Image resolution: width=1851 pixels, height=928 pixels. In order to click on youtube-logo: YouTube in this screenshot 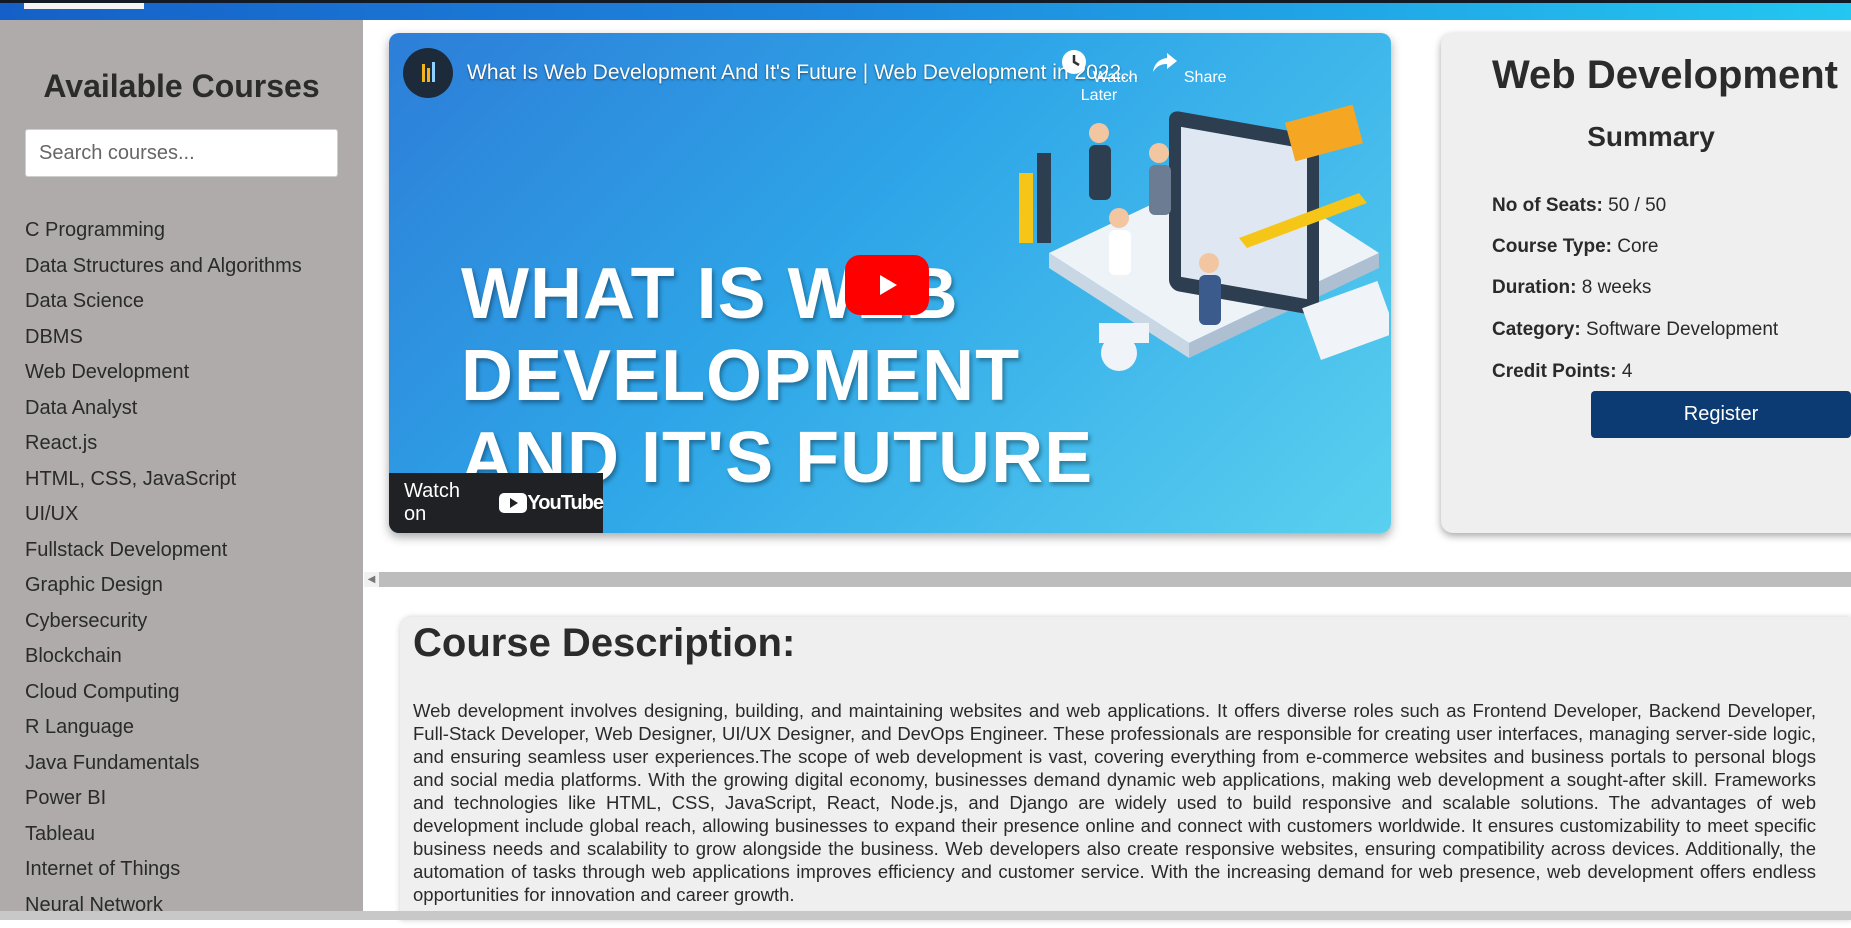, I will do `click(551, 503)`.